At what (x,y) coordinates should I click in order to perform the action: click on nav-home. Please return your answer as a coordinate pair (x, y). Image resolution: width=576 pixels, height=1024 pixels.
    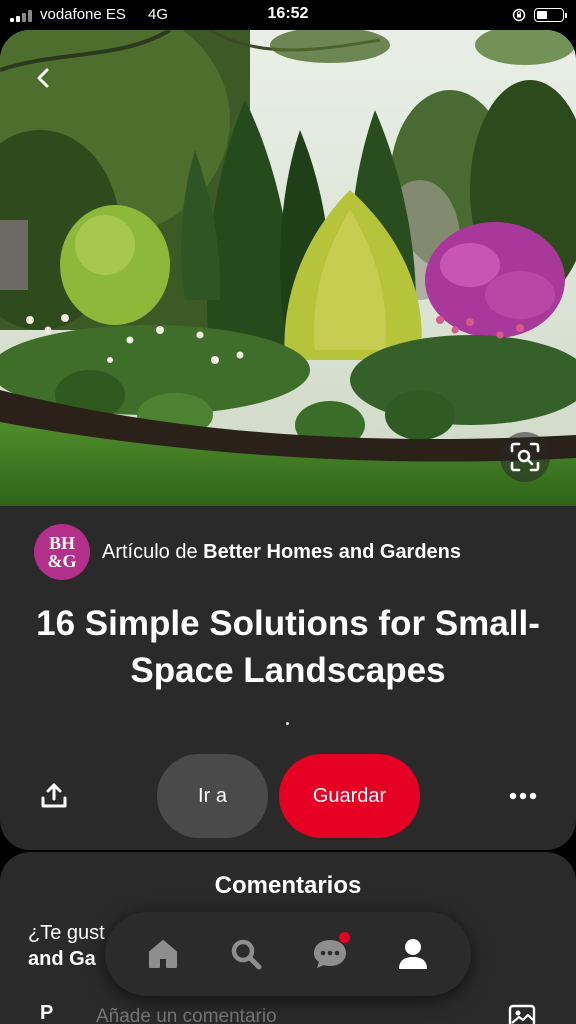
    Looking at the image, I should click on (163, 954).